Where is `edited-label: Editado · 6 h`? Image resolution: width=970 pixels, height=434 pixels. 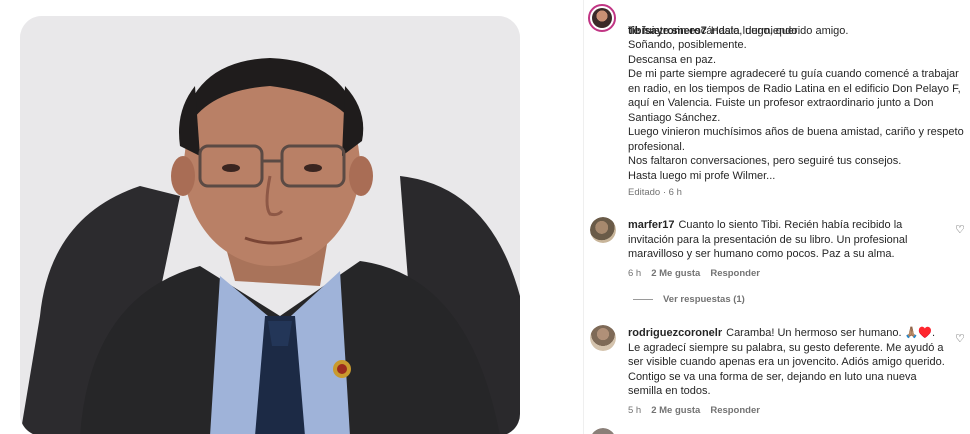 edited-label: Editado · 6 h is located at coordinates (655, 192).